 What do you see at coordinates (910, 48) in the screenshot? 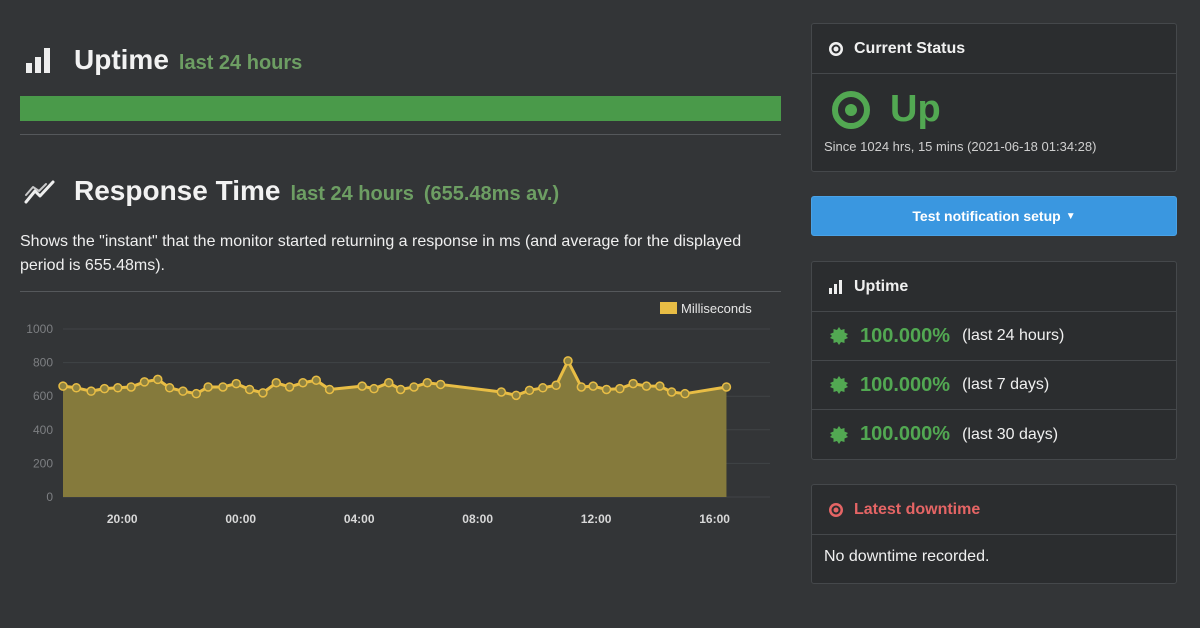
I see `current-status-title: Current Status` at bounding box center [910, 48].